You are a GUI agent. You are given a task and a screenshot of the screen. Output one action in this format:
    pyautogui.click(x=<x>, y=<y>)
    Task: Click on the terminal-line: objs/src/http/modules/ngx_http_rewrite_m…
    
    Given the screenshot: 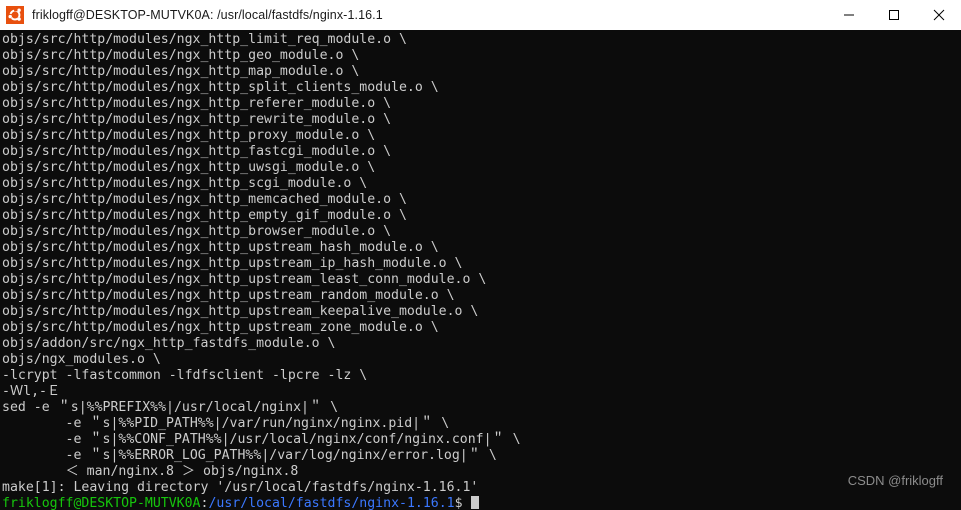 What is the action you would take?
    pyautogui.click(x=197, y=119)
    